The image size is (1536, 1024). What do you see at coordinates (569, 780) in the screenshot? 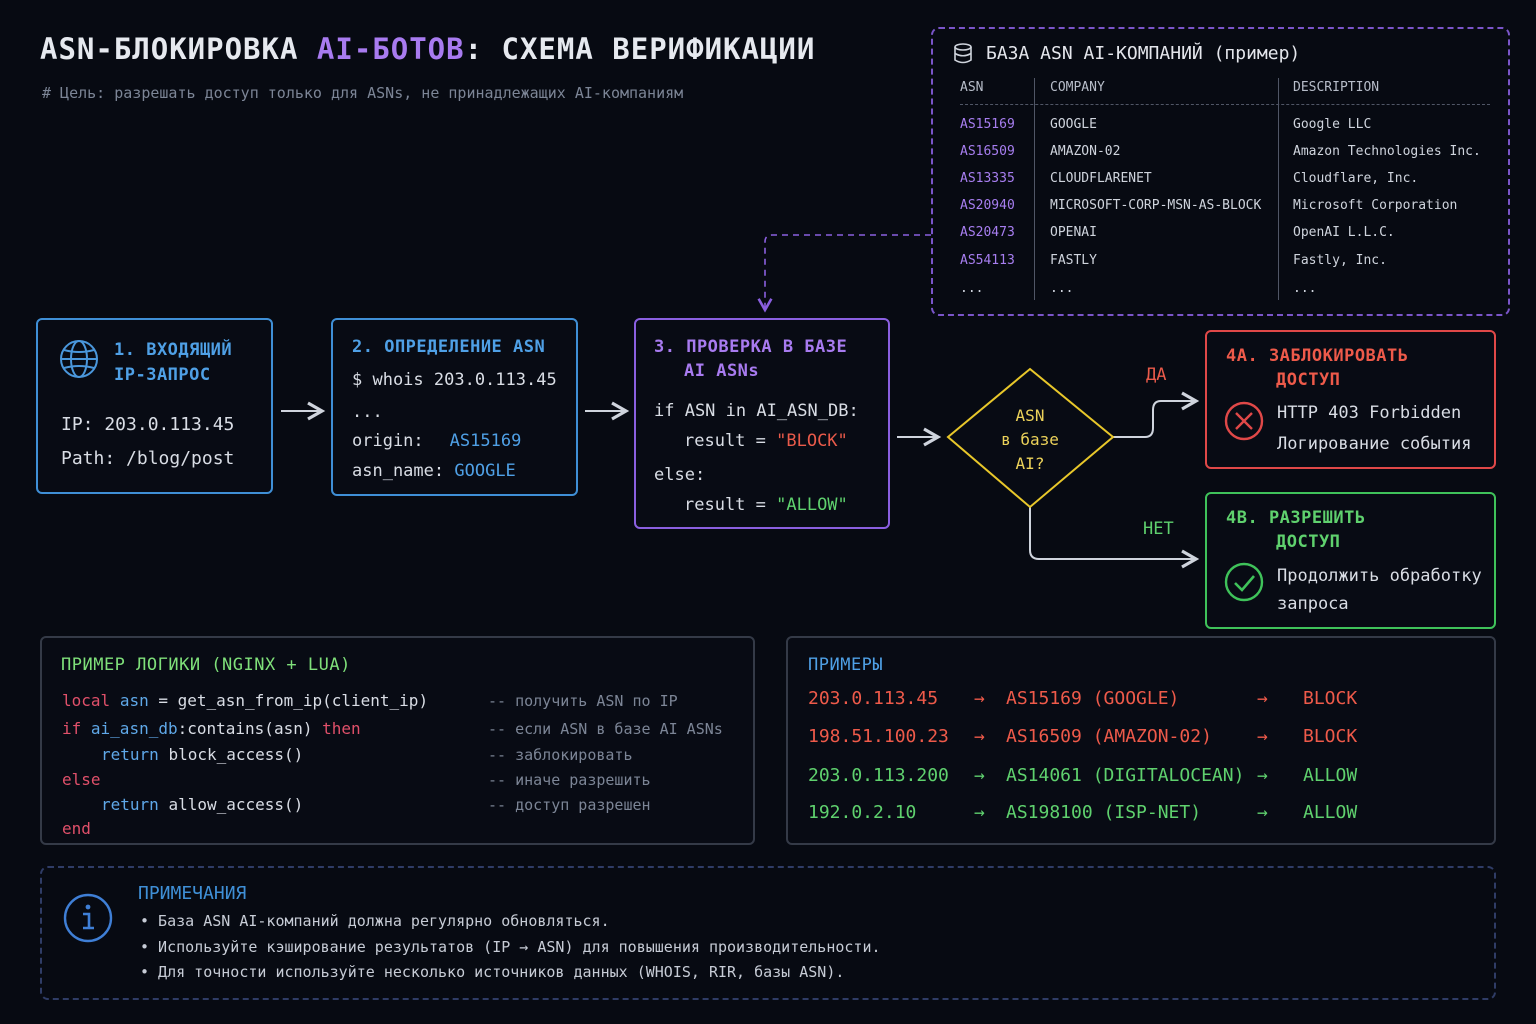
I see `code-comment: -- иначе разрешить` at bounding box center [569, 780].